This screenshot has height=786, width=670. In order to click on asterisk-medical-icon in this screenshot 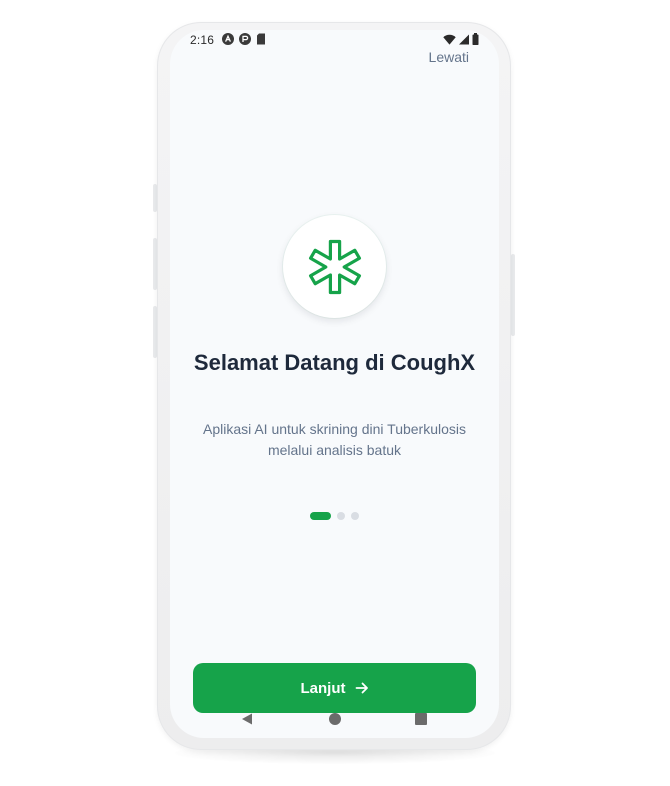, I will do `click(334, 266)`.